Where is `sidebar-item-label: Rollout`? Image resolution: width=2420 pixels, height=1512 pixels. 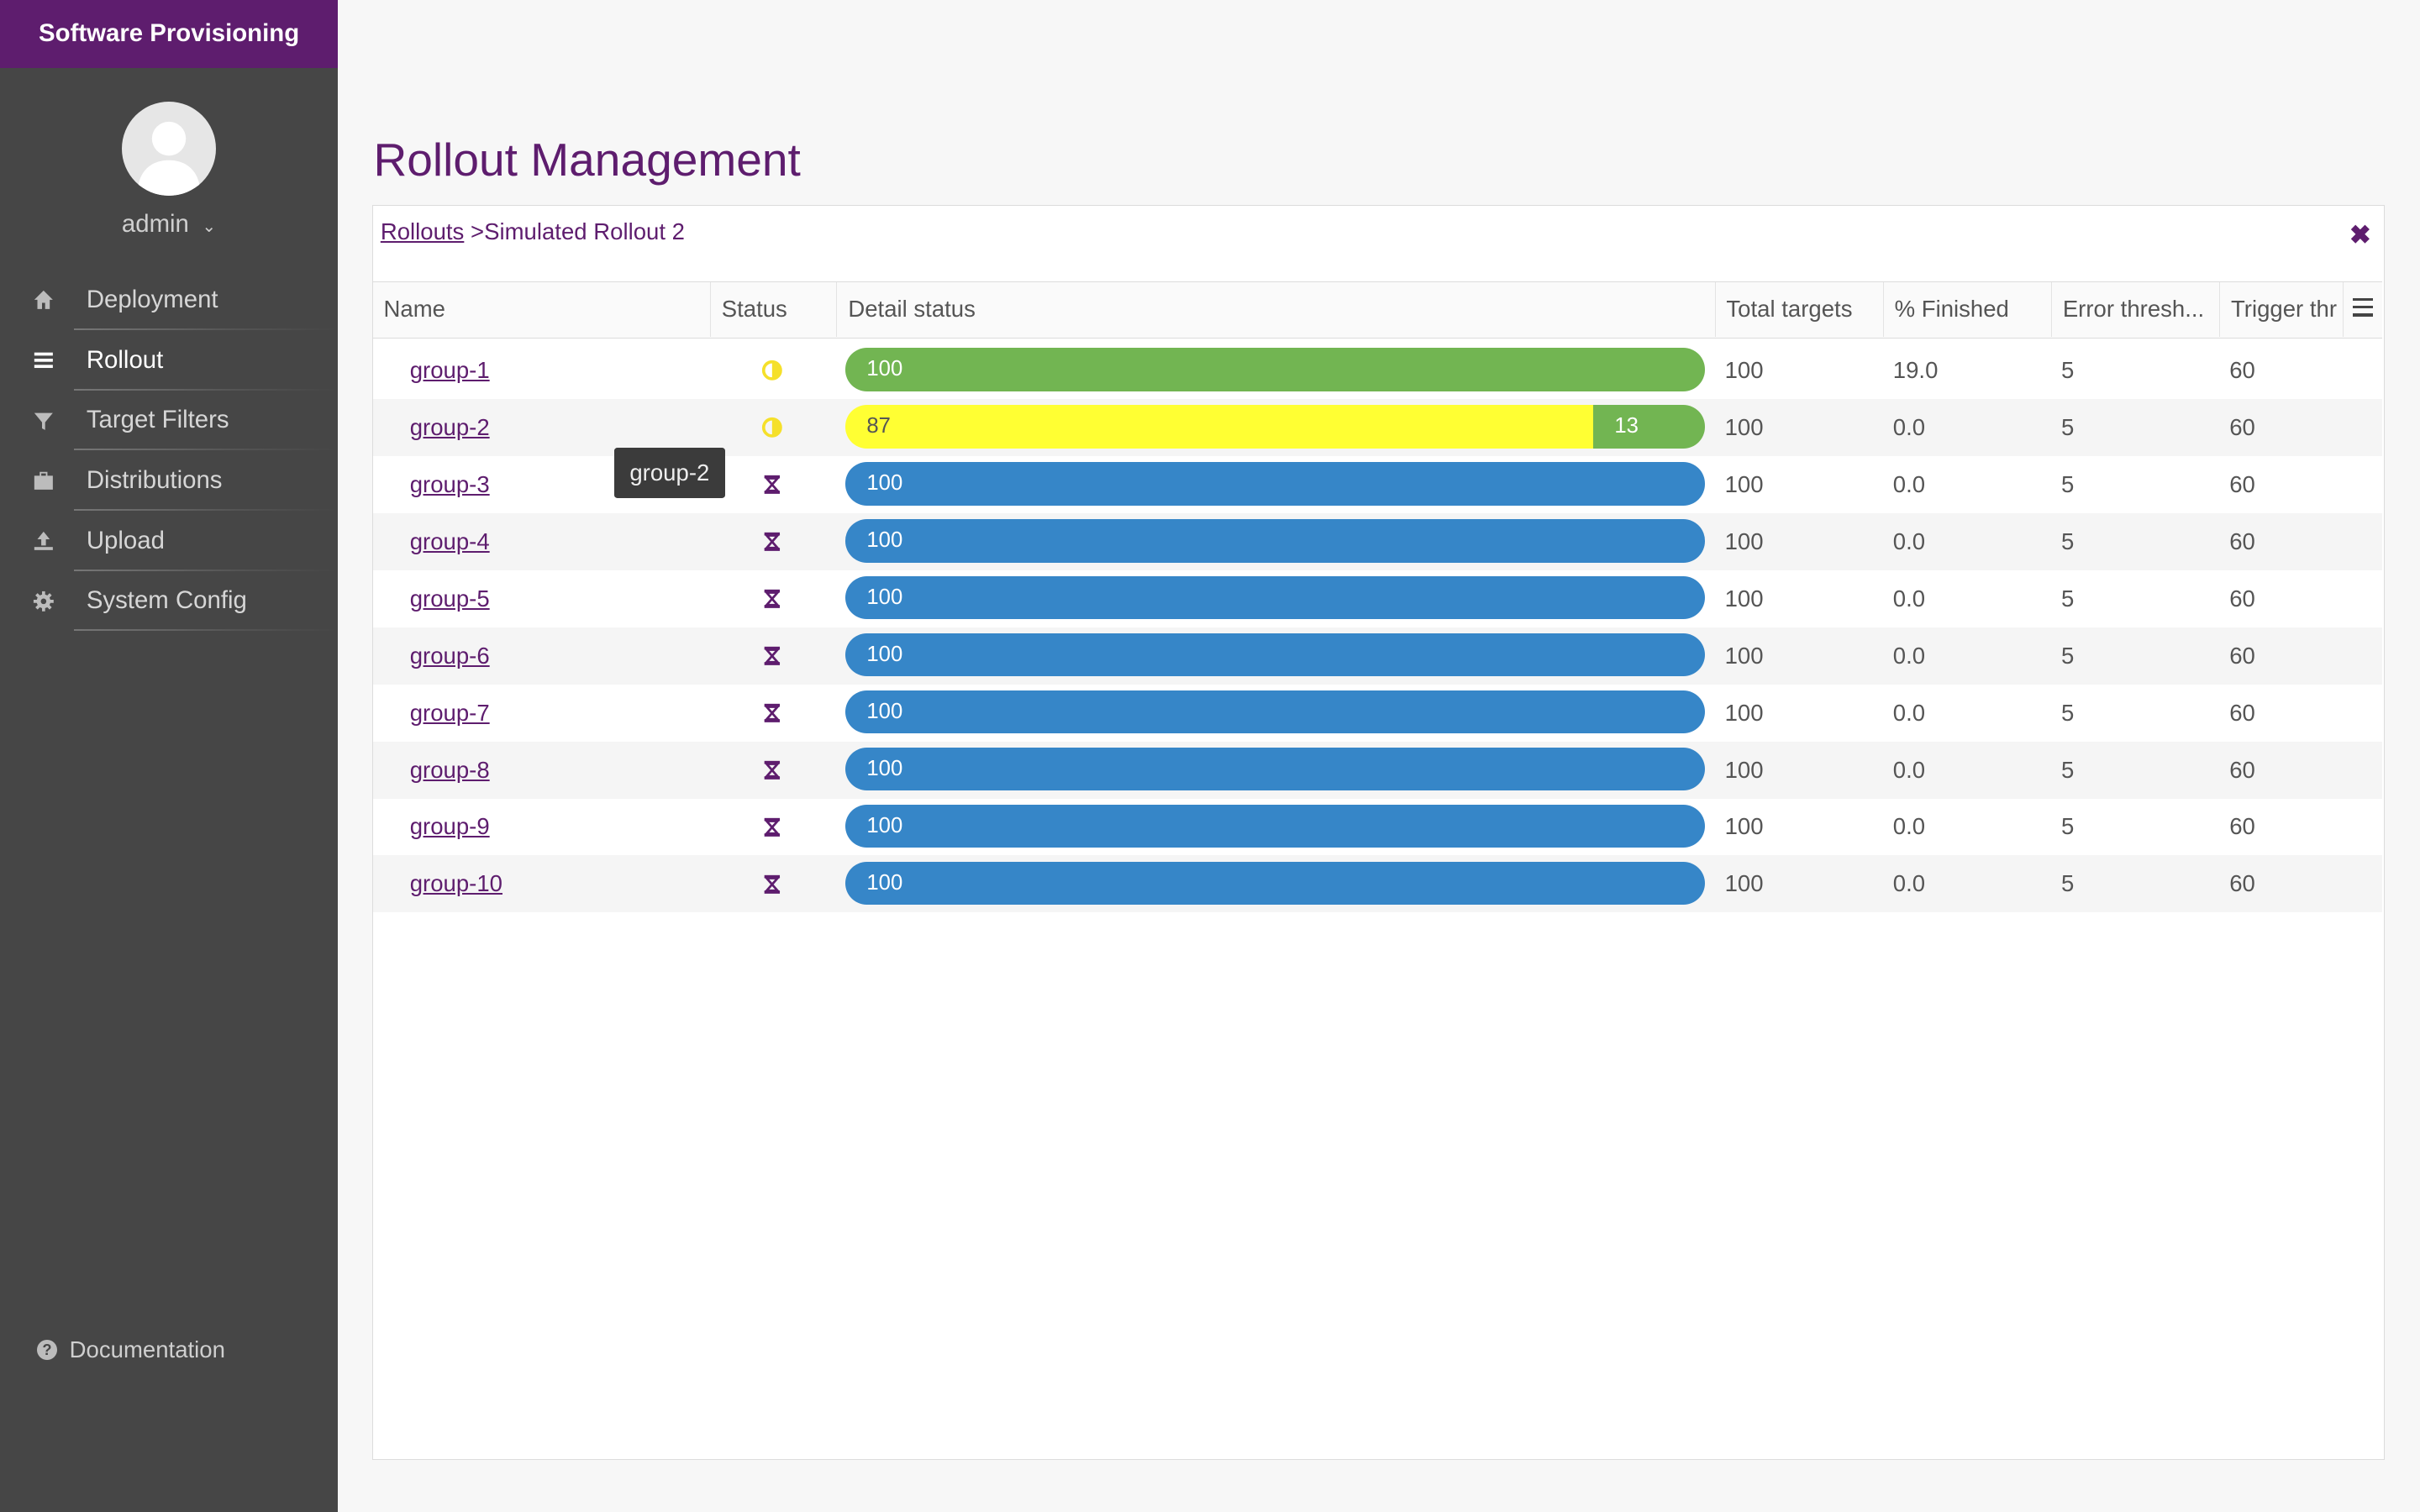
sidebar-item-label: Rollout is located at coordinates (125, 359).